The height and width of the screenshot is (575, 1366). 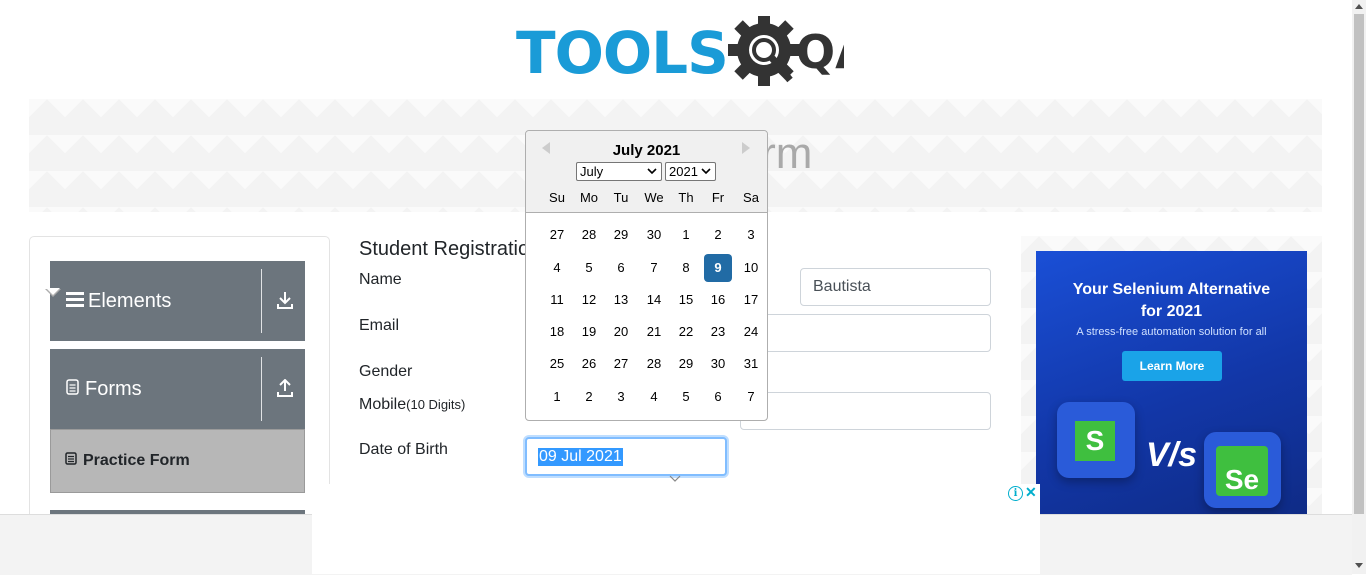 What do you see at coordinates (865, 411) in the screenshot?
I see `mobile-input` at bounding box center [865, 411].